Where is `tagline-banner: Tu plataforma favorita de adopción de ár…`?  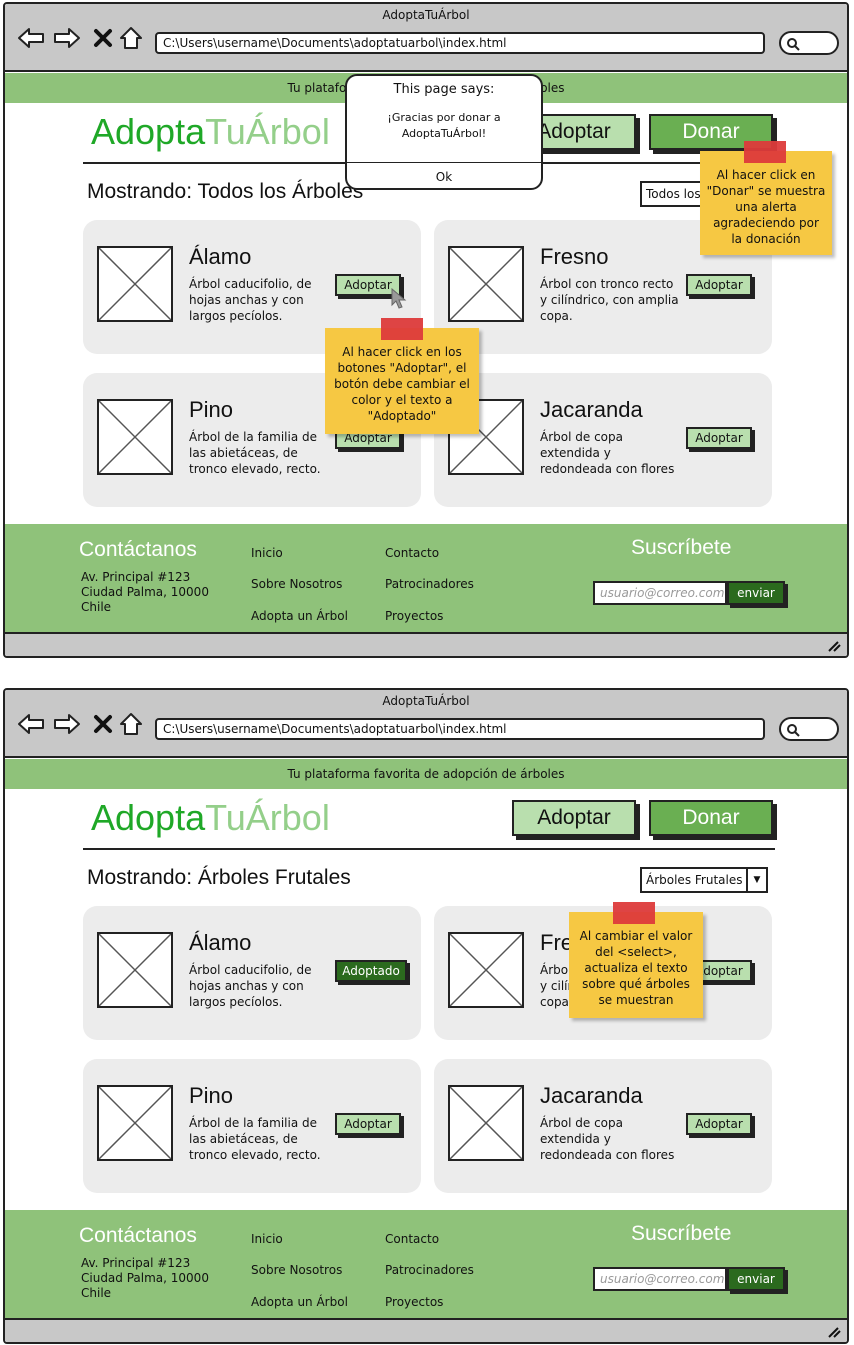
tagline-banner: Tu plataforma favorita de adopción de ár… is located at coordinates (426, 774).